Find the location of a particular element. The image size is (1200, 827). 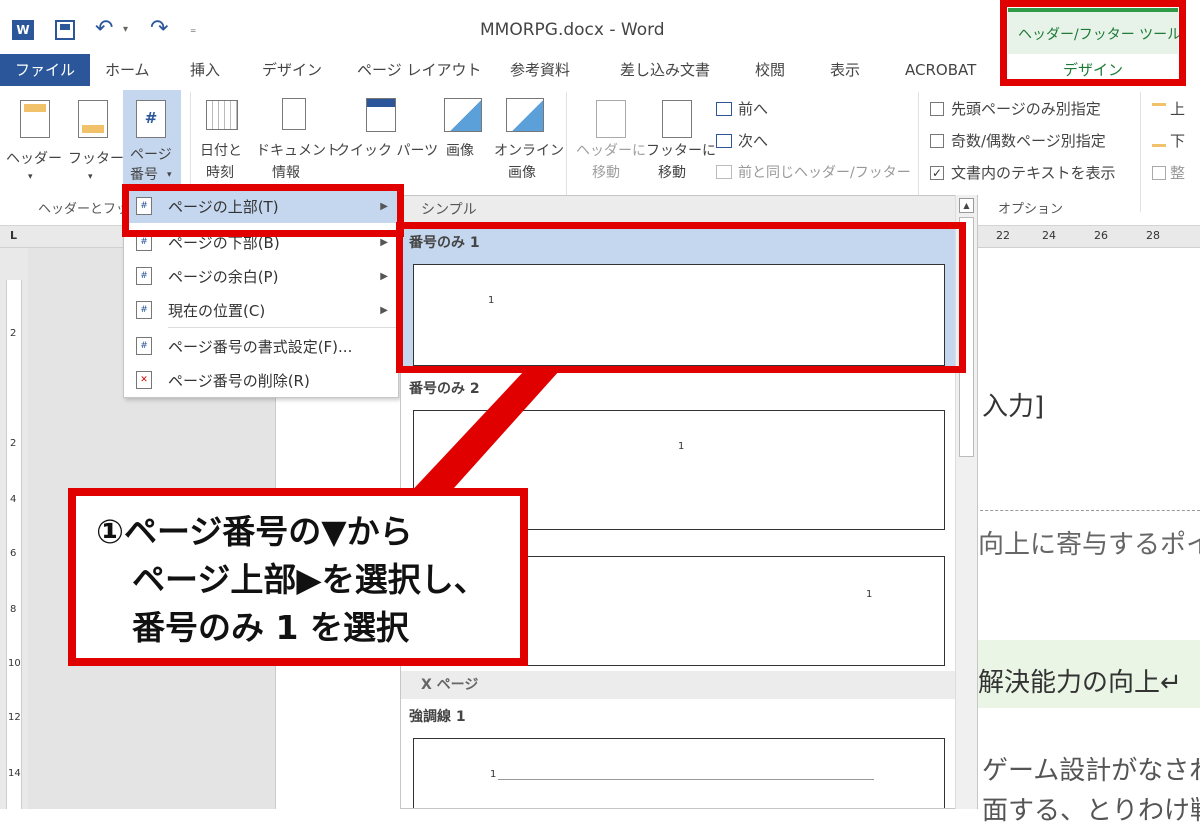

instruction-callout: ①ページ番号の▼から ページ上部▶を選択し、 番号のみ 1 を選択 is located at coordinates (298, 577).